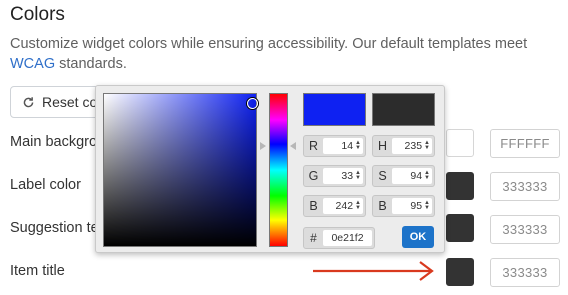 This screenshot has height=295, width=568. Describe the element at coordinates (414, 146) in the screenshot. I see `hue-value: 235` at that location.